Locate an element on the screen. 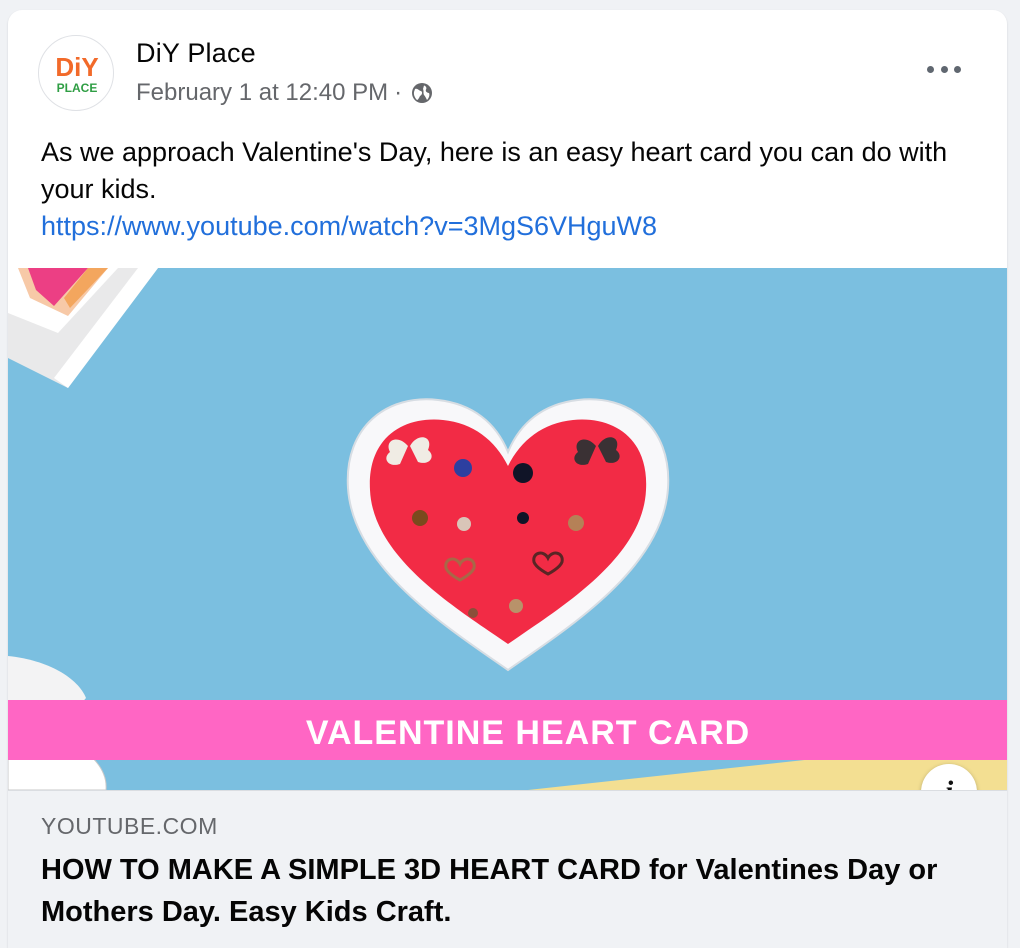  banner-text: VALENTINE HEART CARD is located at coordinates (528, 733).